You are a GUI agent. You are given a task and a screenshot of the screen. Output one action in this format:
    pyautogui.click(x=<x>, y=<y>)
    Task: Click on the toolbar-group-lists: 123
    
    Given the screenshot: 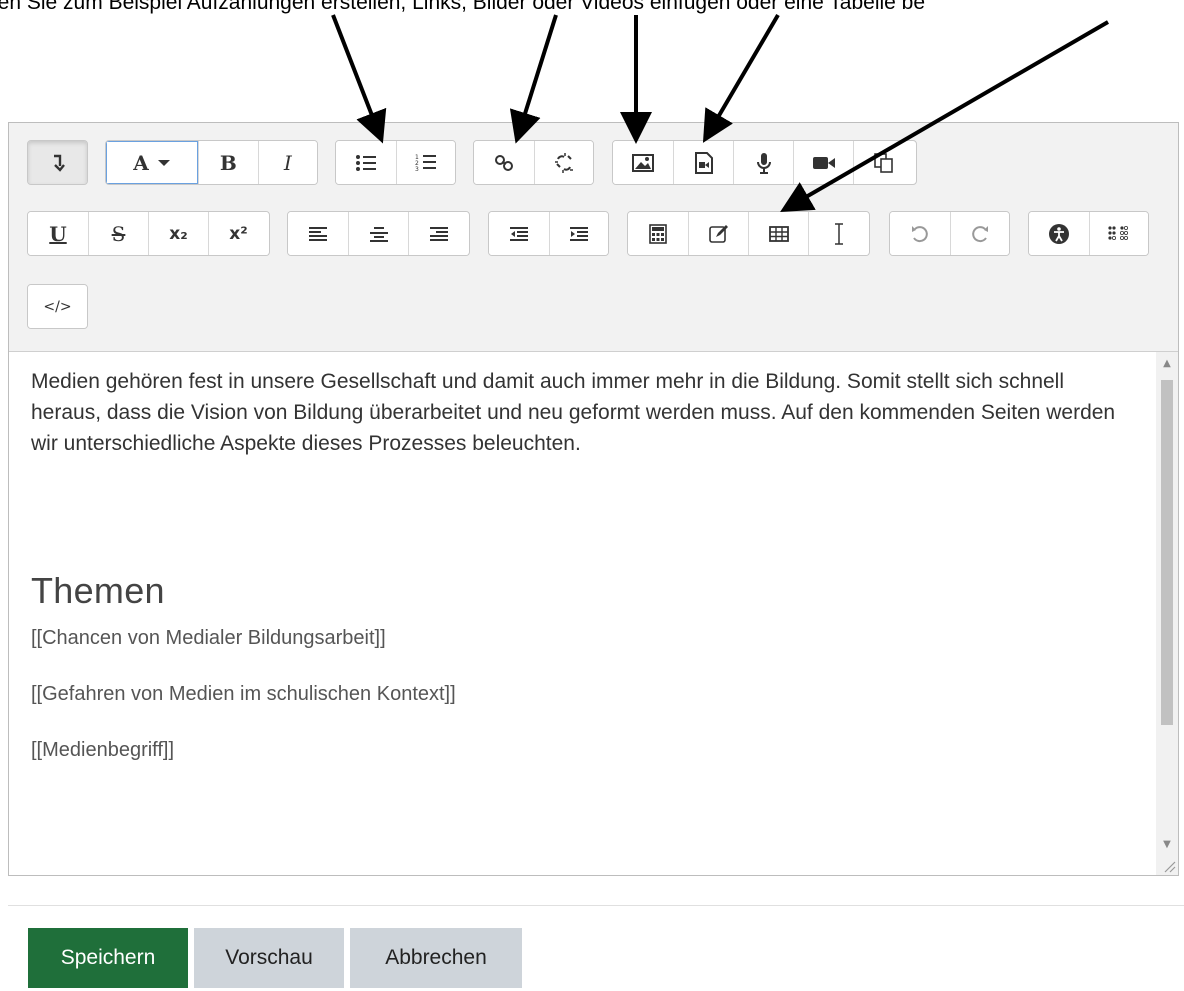 What is the action you would take?
    pyautogui.click(x=395, y=162)
    